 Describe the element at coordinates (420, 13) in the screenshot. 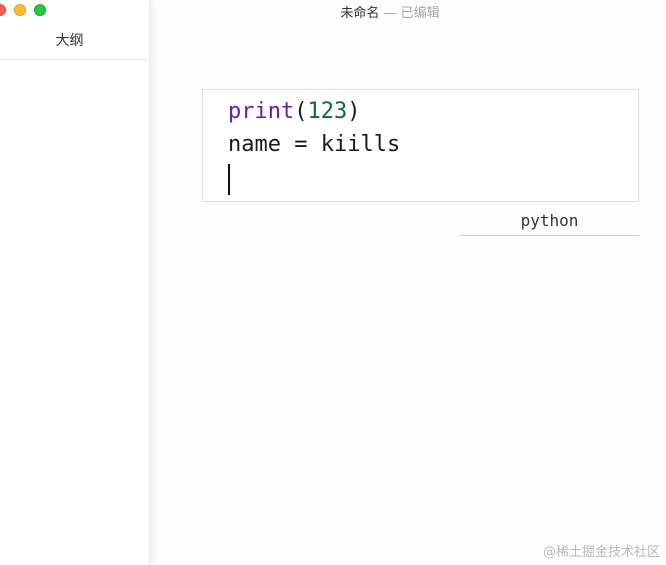

I see `document-status: 已编辑` at that location.